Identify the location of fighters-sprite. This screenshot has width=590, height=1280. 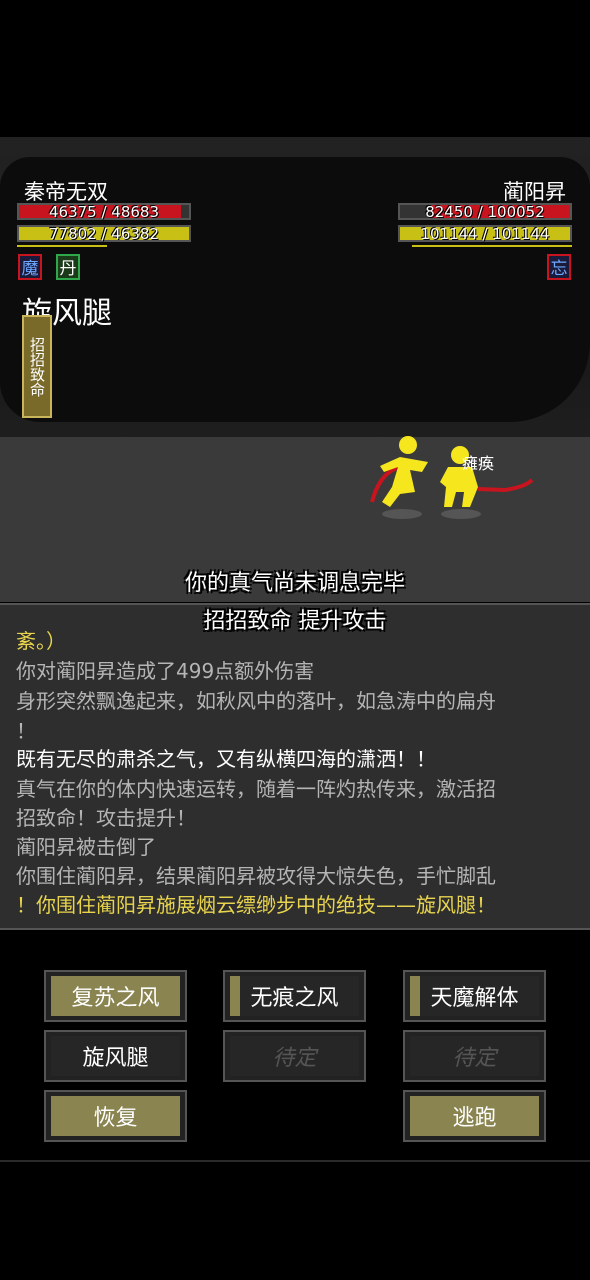
(452, 477).